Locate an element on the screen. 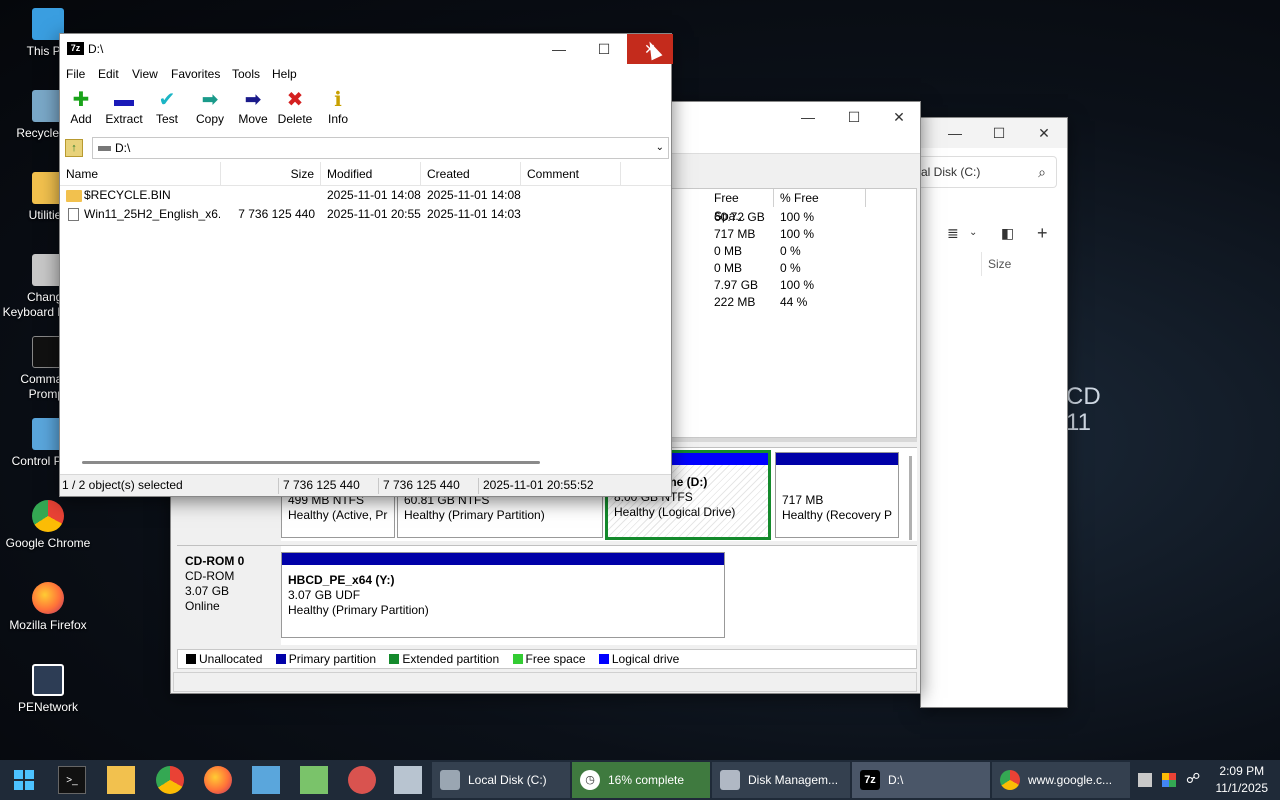 Image resolution: width=1280 pixels, height=800 pixels. up-folder-icon: ↑ is located at coordinates (74, 148).